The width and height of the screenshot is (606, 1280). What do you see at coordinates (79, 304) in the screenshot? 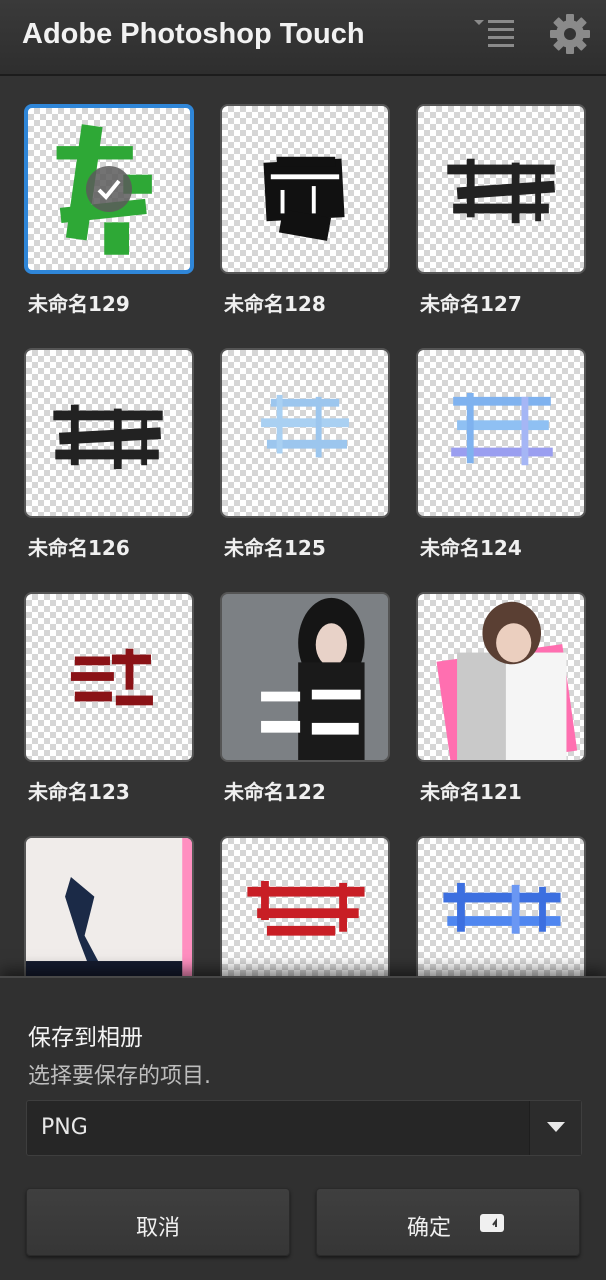
I see `project-name: 未命名129` at bounding box center [79, 304].